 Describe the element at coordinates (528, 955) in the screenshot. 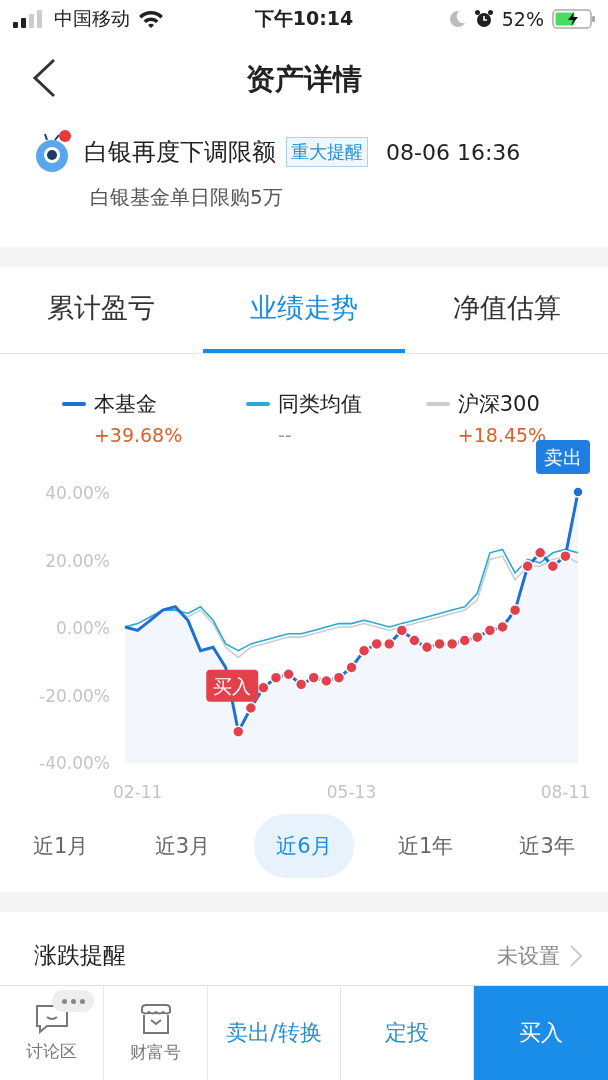

I see `alert-value: 未设置` at that location.